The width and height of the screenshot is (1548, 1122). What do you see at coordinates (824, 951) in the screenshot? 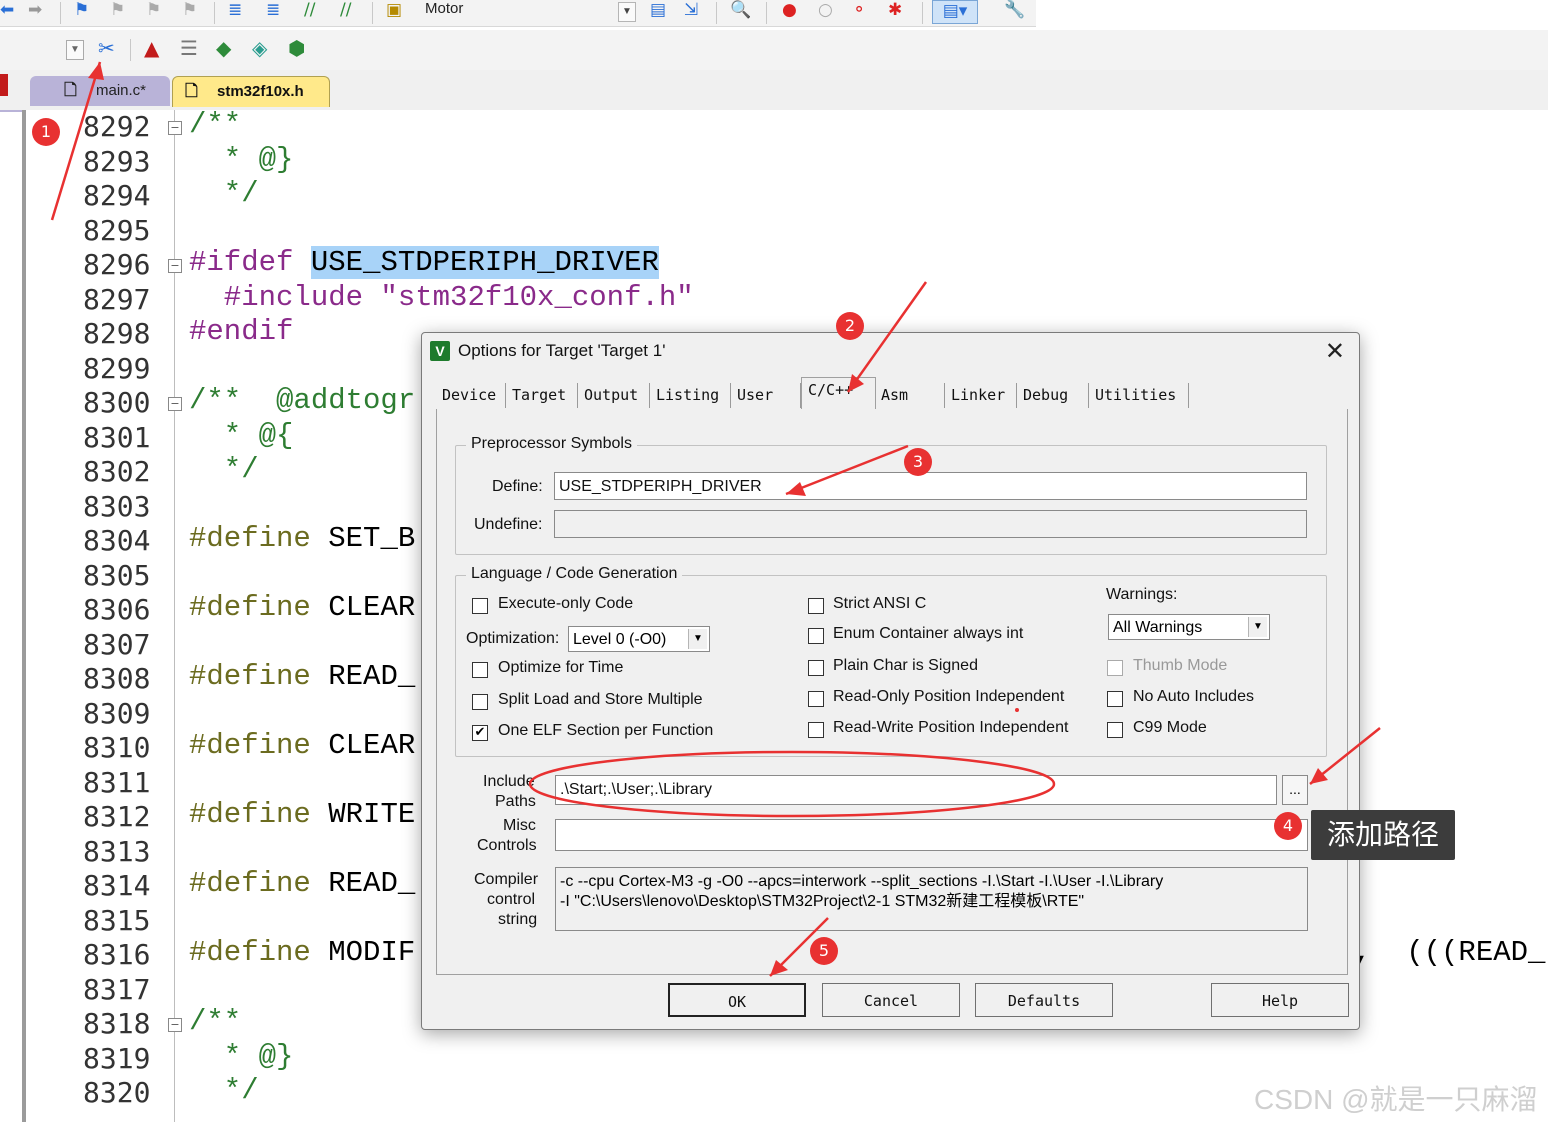
I see `step-badge-5: 5` at bounding box center [824, 951].